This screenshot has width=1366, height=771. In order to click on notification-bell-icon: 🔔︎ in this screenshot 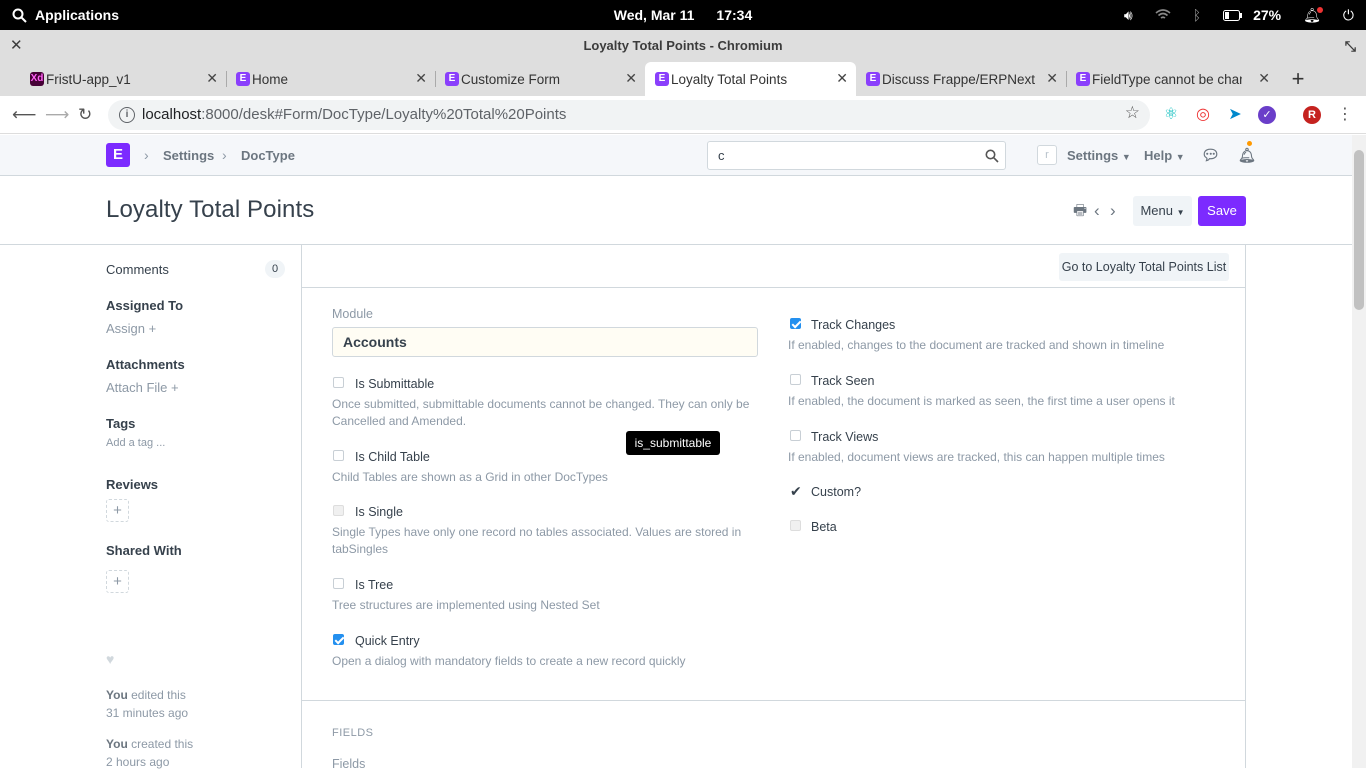, I will do `click(1313, 15)`.